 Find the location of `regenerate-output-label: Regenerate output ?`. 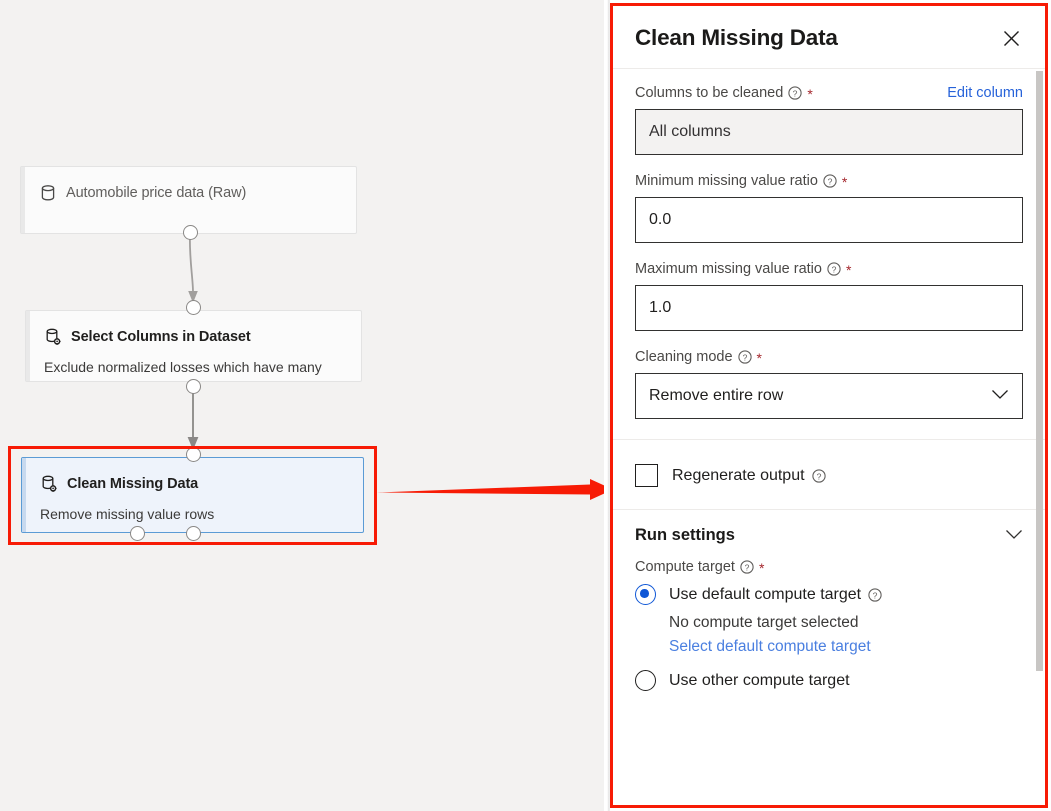

regenerate-output-label: Regenerate output ? is located at coordinates (749, 476).